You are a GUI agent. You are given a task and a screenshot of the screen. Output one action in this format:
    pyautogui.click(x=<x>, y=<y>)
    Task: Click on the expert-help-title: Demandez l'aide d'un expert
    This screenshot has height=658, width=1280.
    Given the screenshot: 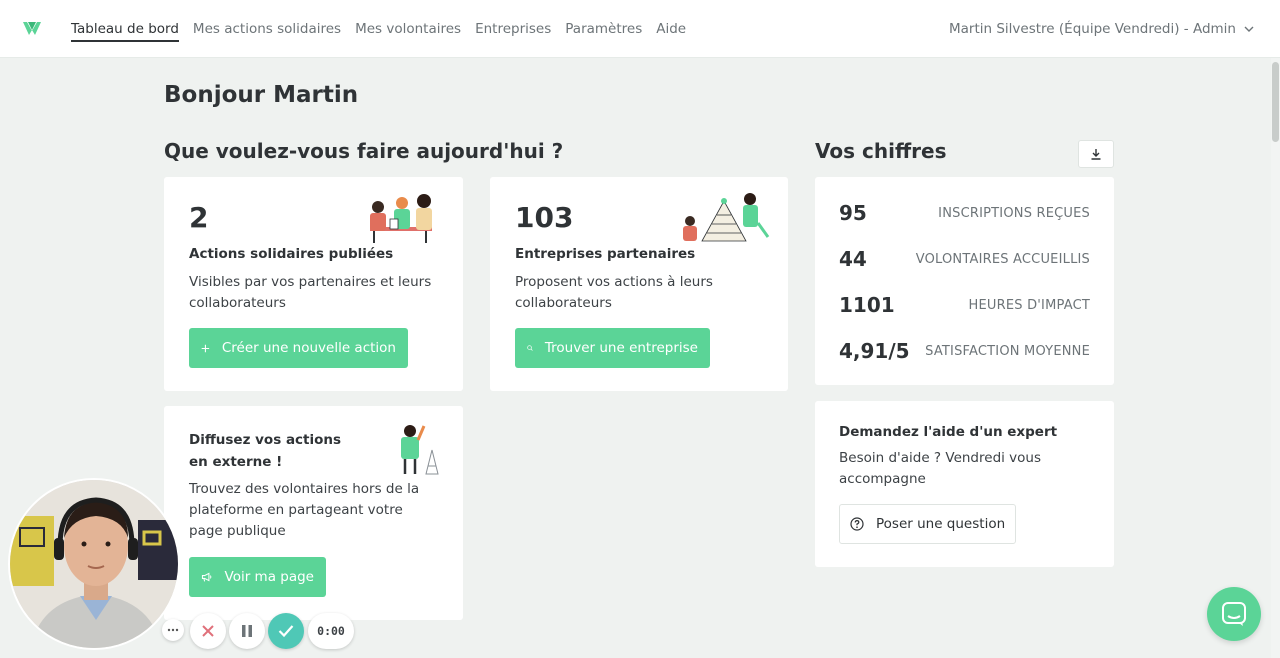 What is the action you would take?
    pyautogui.click(x=948, y=432)
    